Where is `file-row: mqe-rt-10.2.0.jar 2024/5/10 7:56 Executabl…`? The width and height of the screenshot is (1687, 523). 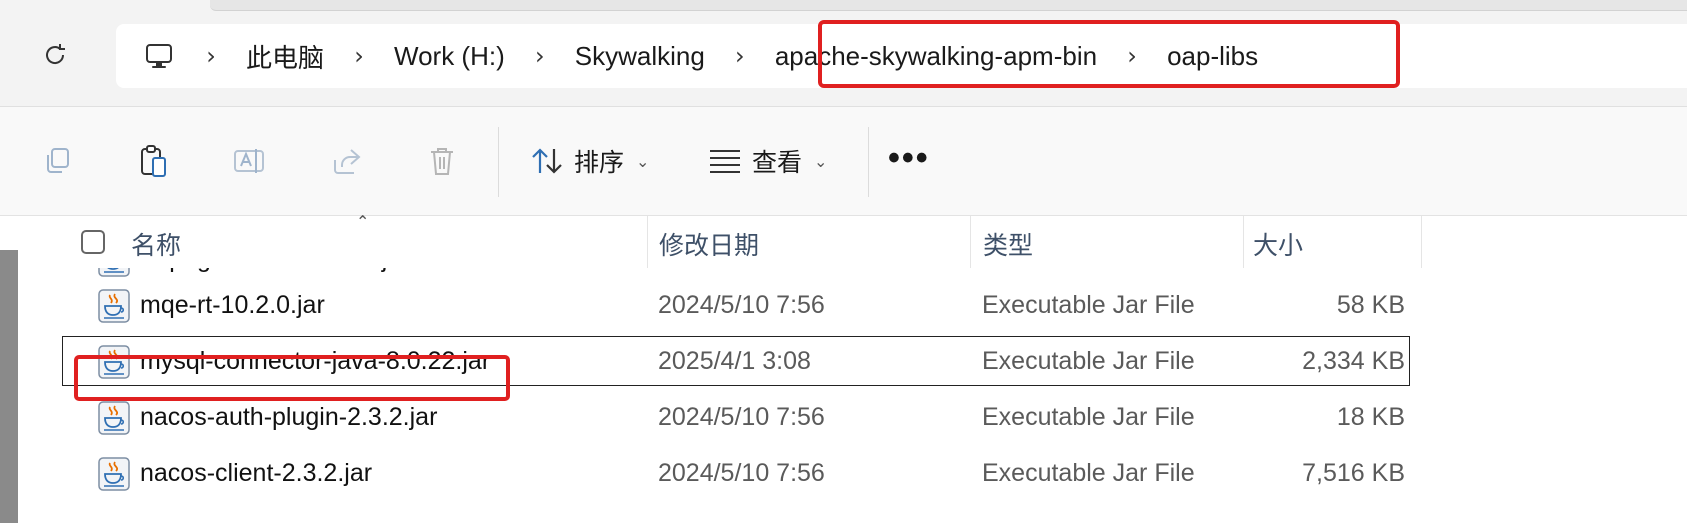
file-row: mqe-rt-10.2.0.jar 2024/5/10 7:56 Executabl… is located at coordinates (843, 306).